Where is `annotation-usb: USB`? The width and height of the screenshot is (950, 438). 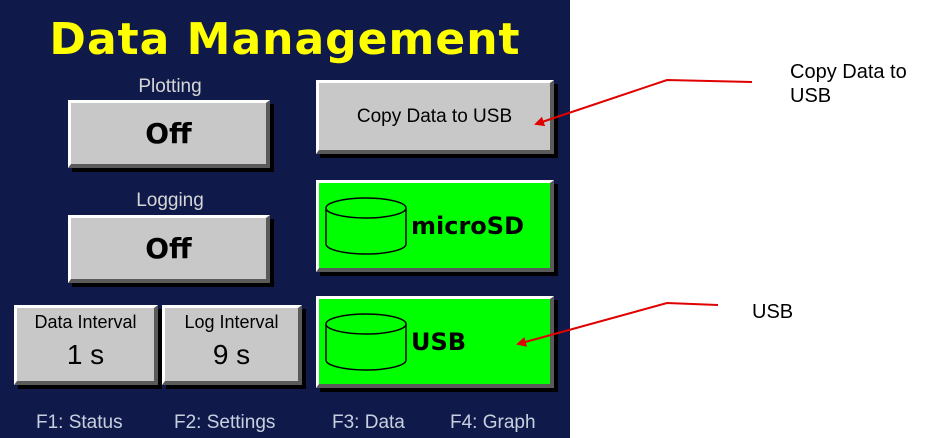 annotation-usb: USB is located at coordinates (773, 312).